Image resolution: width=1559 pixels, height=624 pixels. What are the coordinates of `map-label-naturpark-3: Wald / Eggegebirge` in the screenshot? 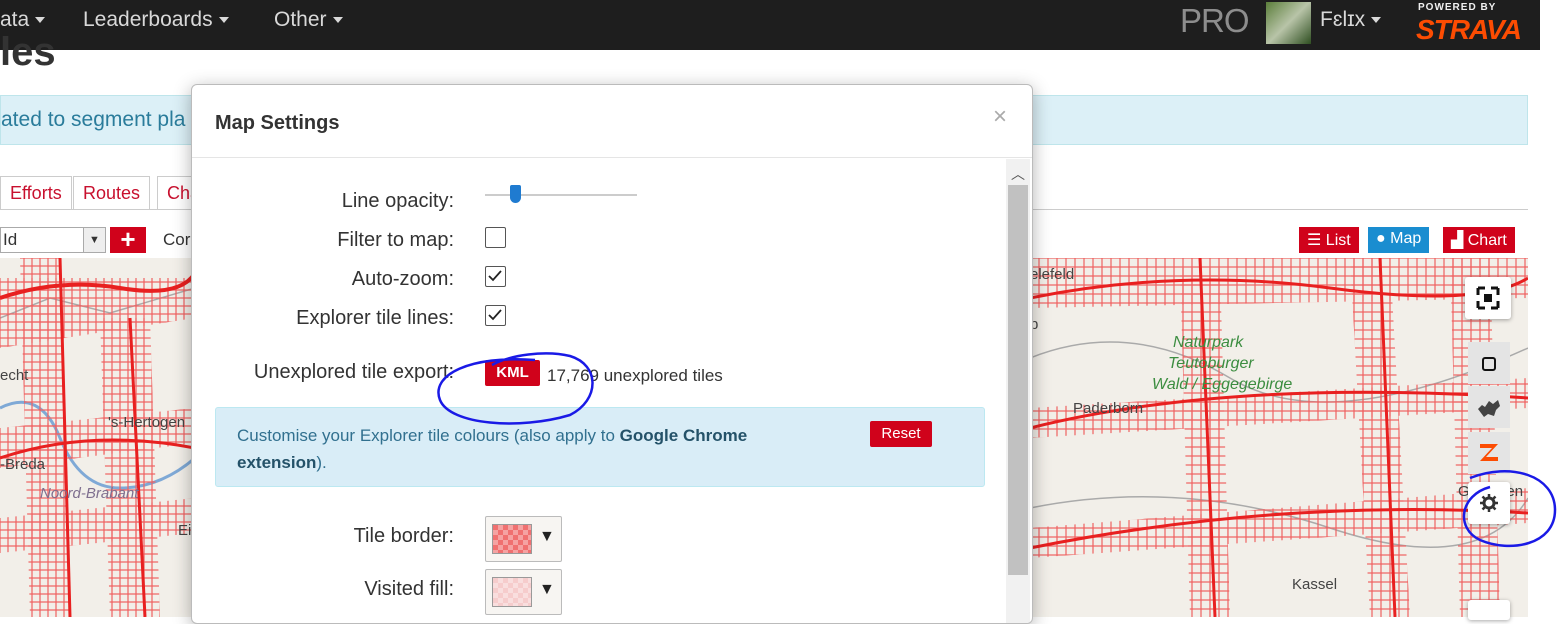 It's located at (1222, 384).